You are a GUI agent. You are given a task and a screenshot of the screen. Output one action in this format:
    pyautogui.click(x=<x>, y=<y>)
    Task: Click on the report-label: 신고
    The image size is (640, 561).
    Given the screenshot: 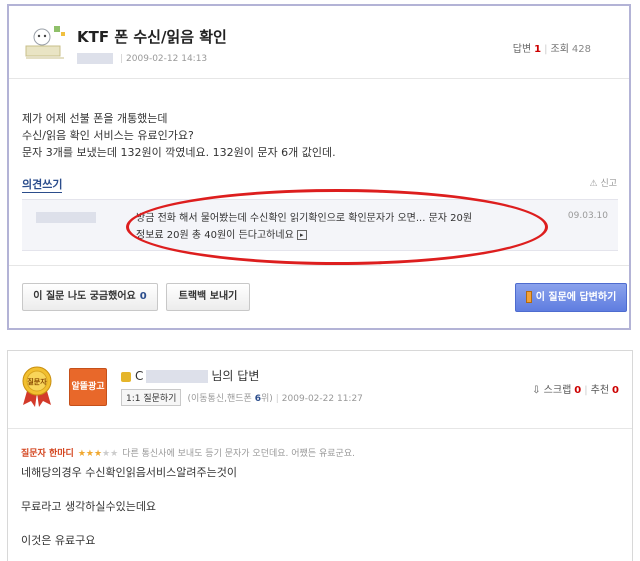 What is the action you would take?
    pyautogui.click(x=608, y=184)
    